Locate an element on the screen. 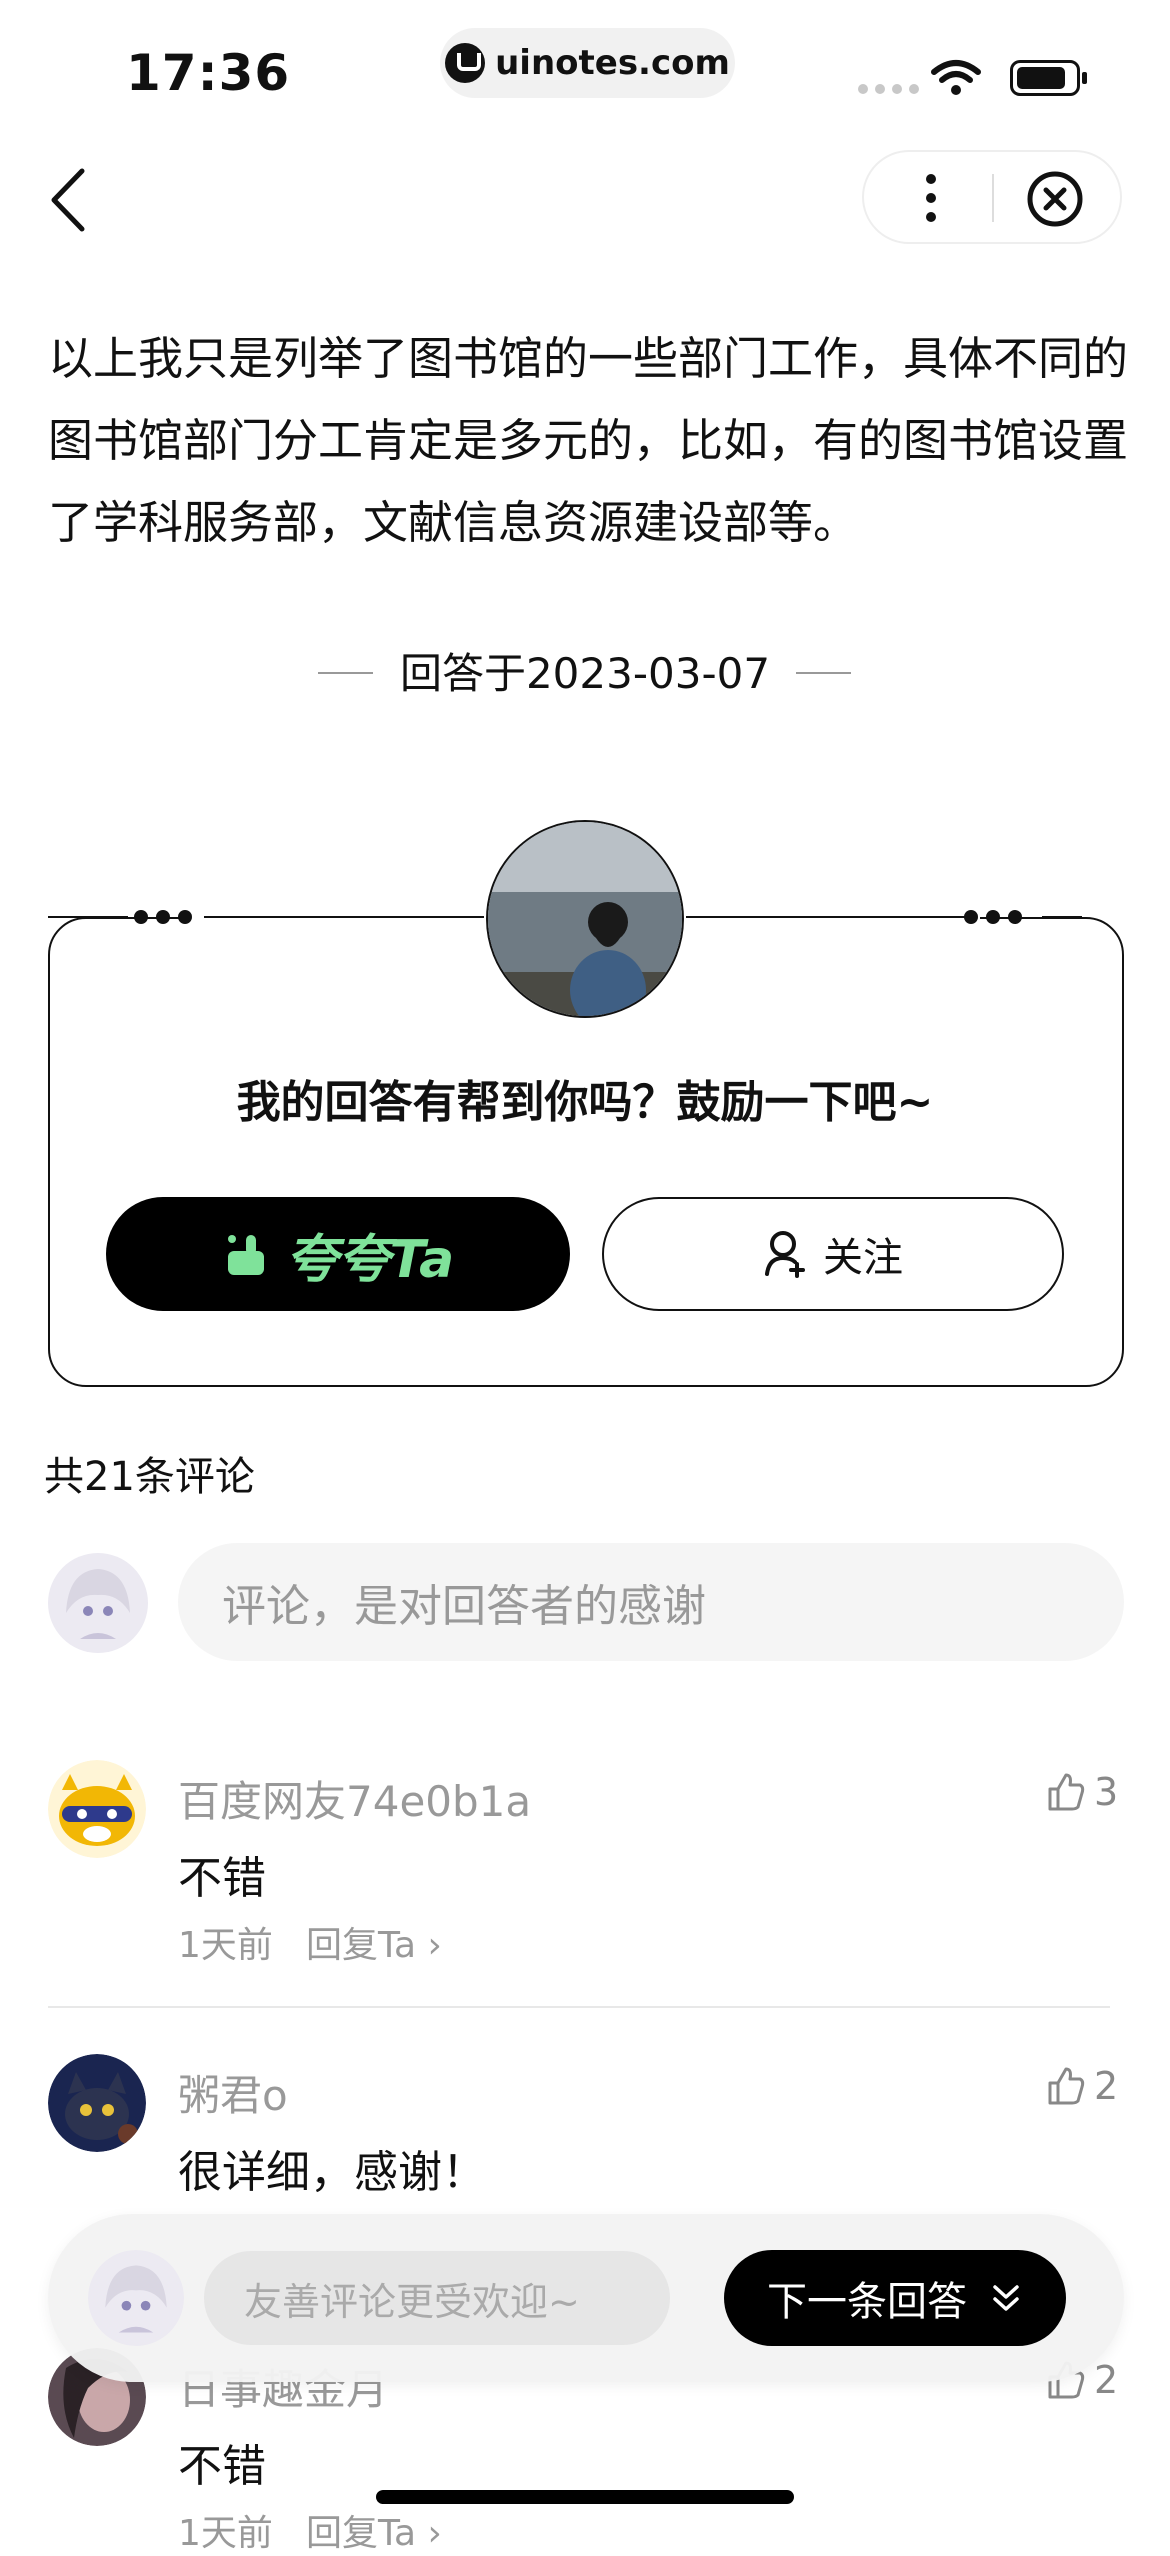  cellular-signal-icon is located at coordinates (888, 89).